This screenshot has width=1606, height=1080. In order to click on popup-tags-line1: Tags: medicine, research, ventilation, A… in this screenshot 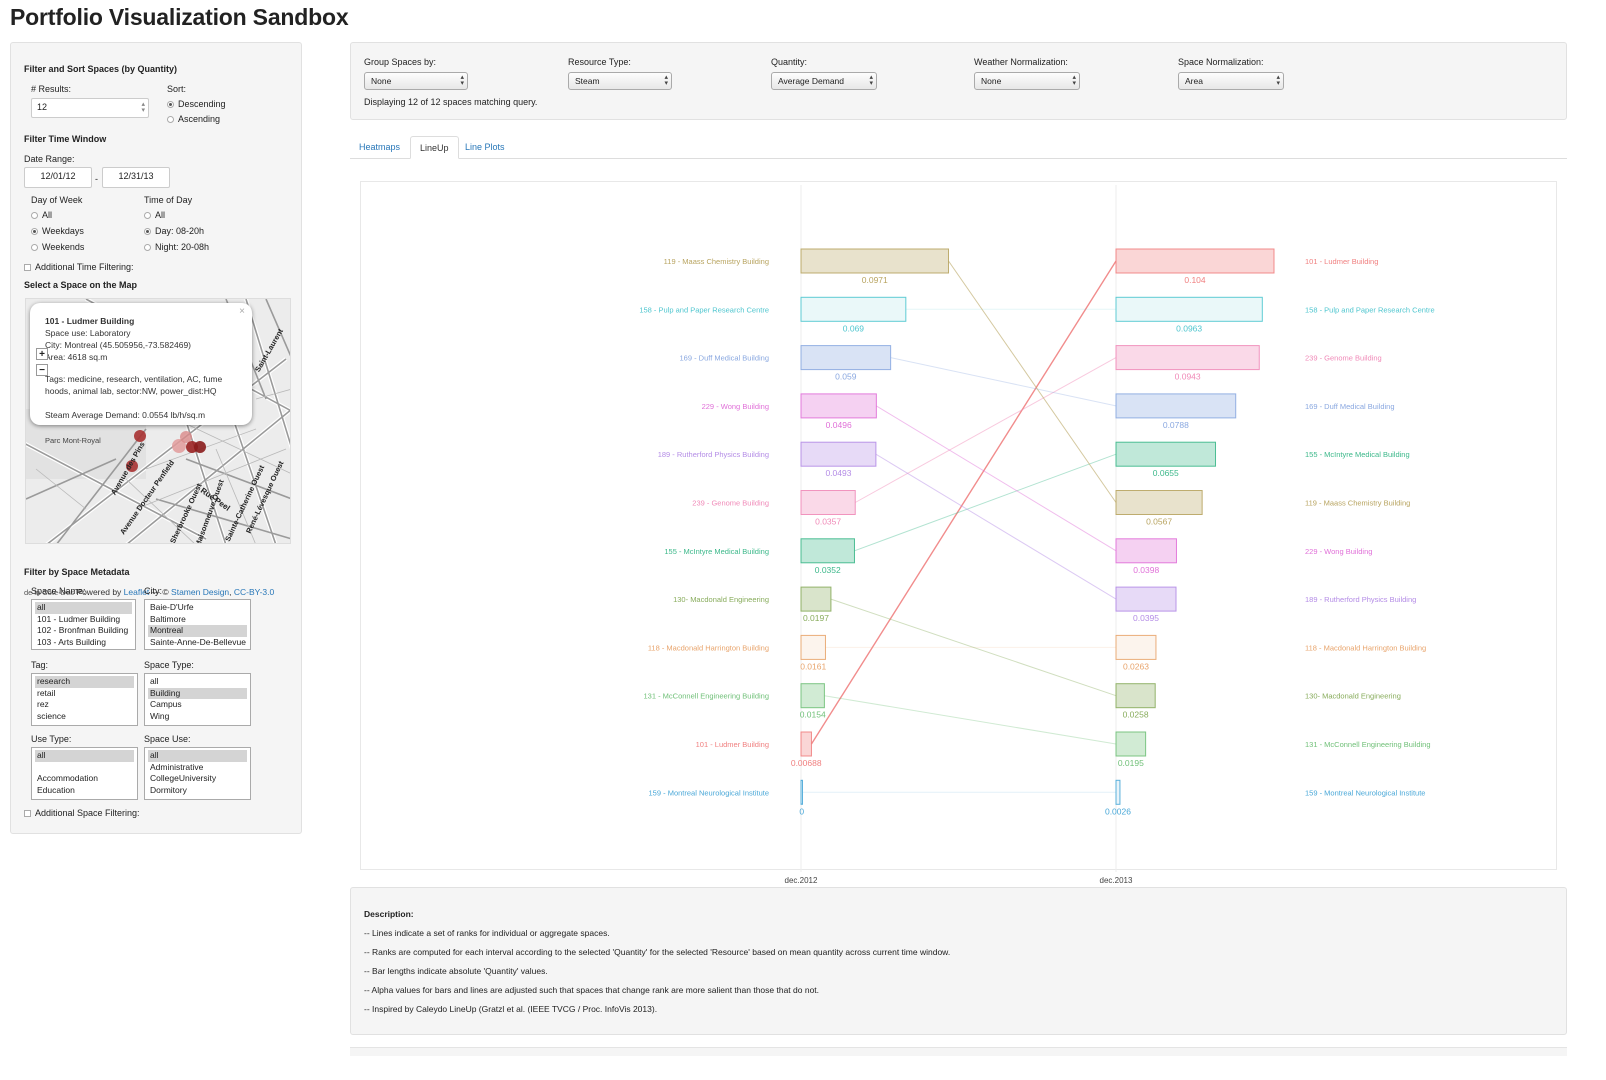, I will do `click(134, 379)`.